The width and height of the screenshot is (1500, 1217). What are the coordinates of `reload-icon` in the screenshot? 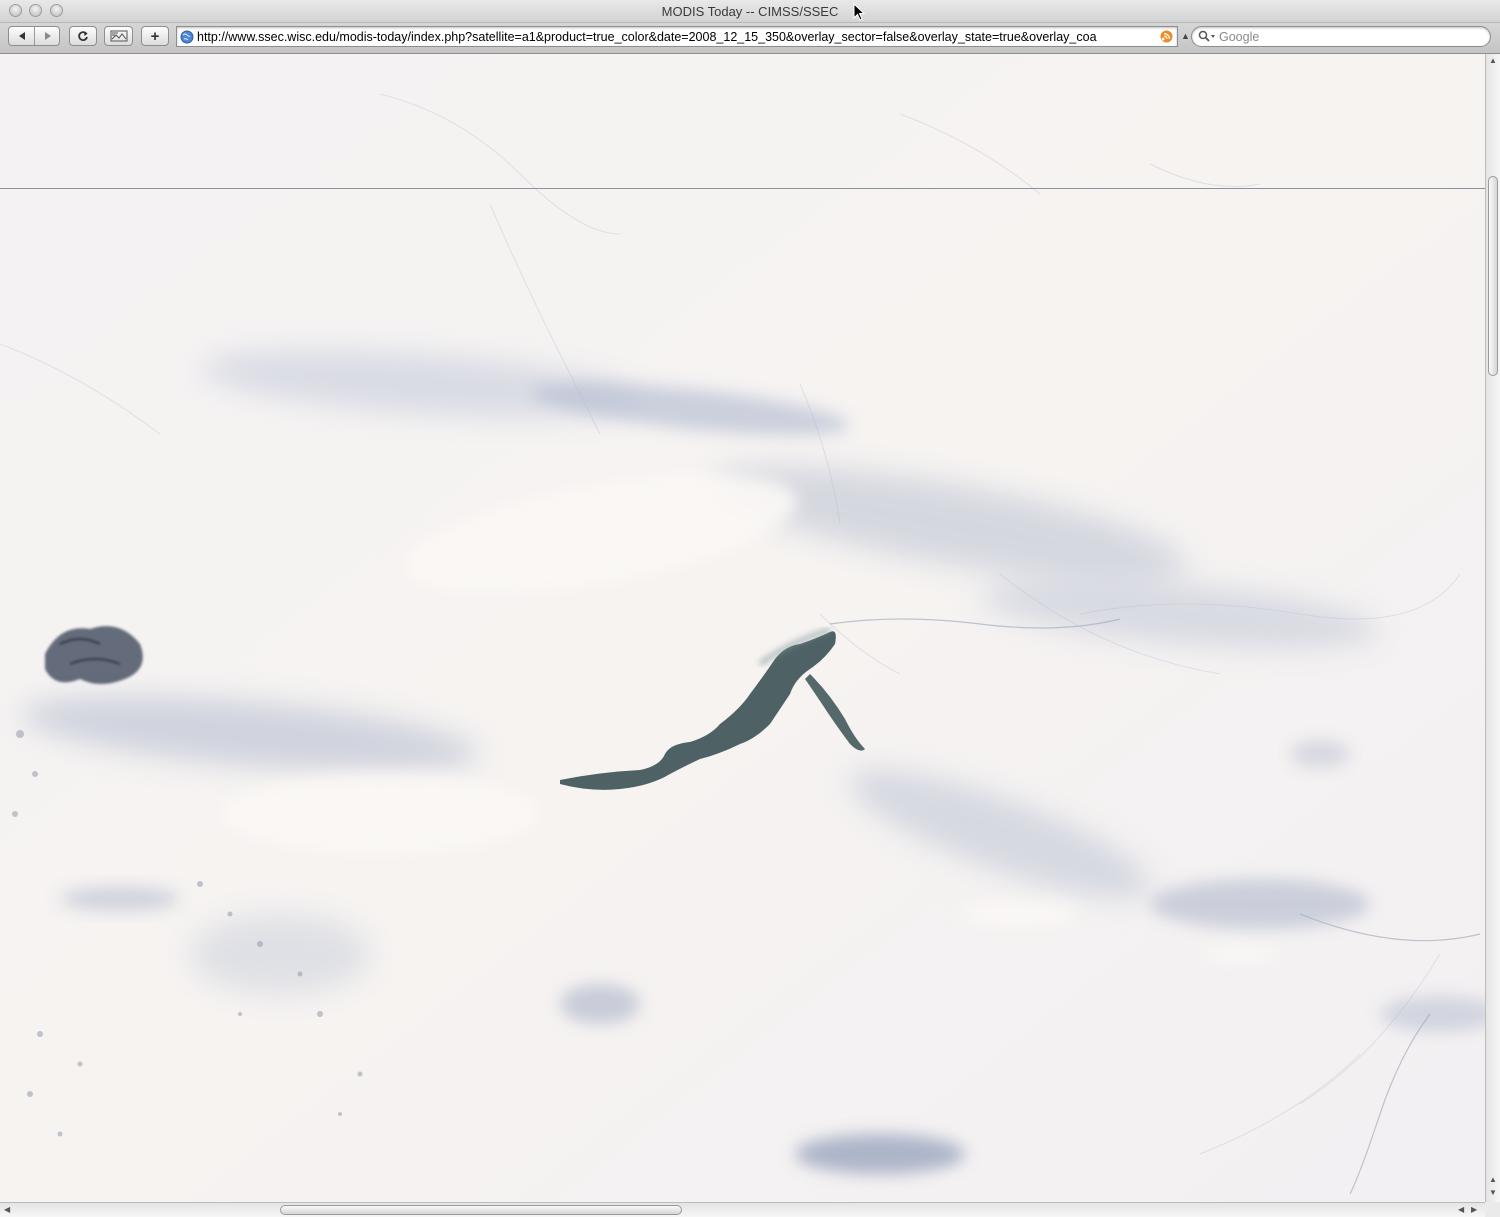 It's located at (83, 36).